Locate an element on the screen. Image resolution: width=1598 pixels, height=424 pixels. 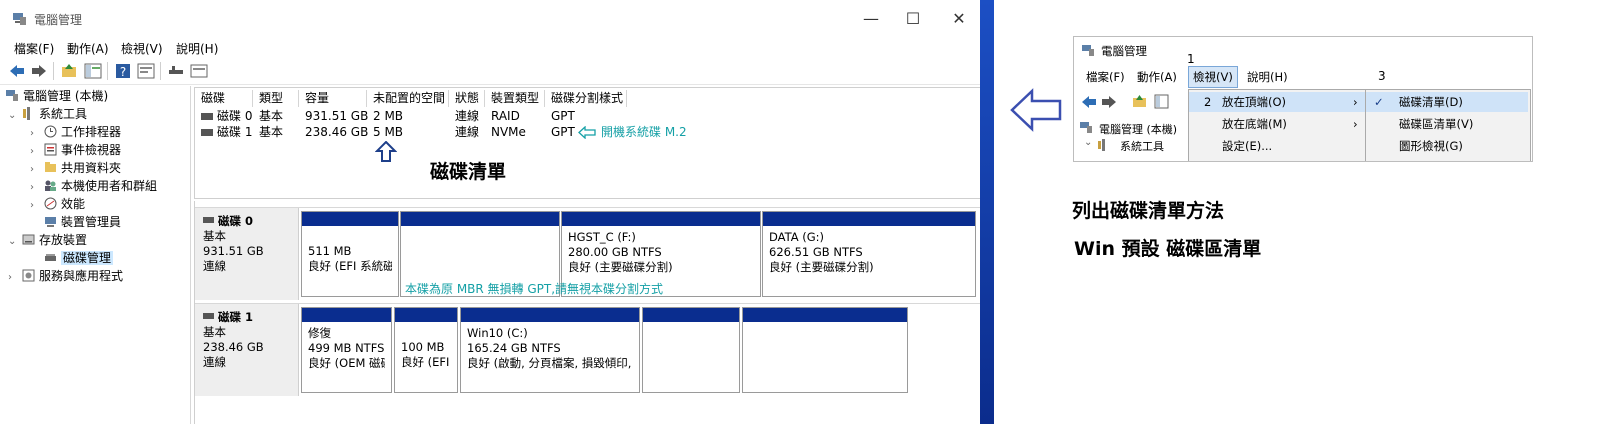
partition-status: 良好 (EFI 系 is located at coordinates (426, 362).